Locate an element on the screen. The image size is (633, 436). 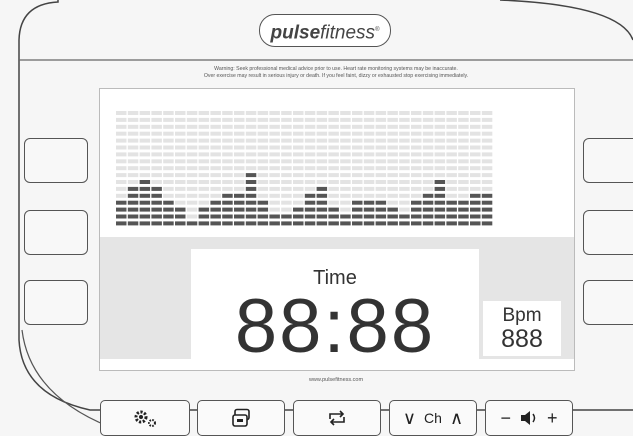
channel-control: ∨ Ch ∧ is located at coordinates (433, 418).